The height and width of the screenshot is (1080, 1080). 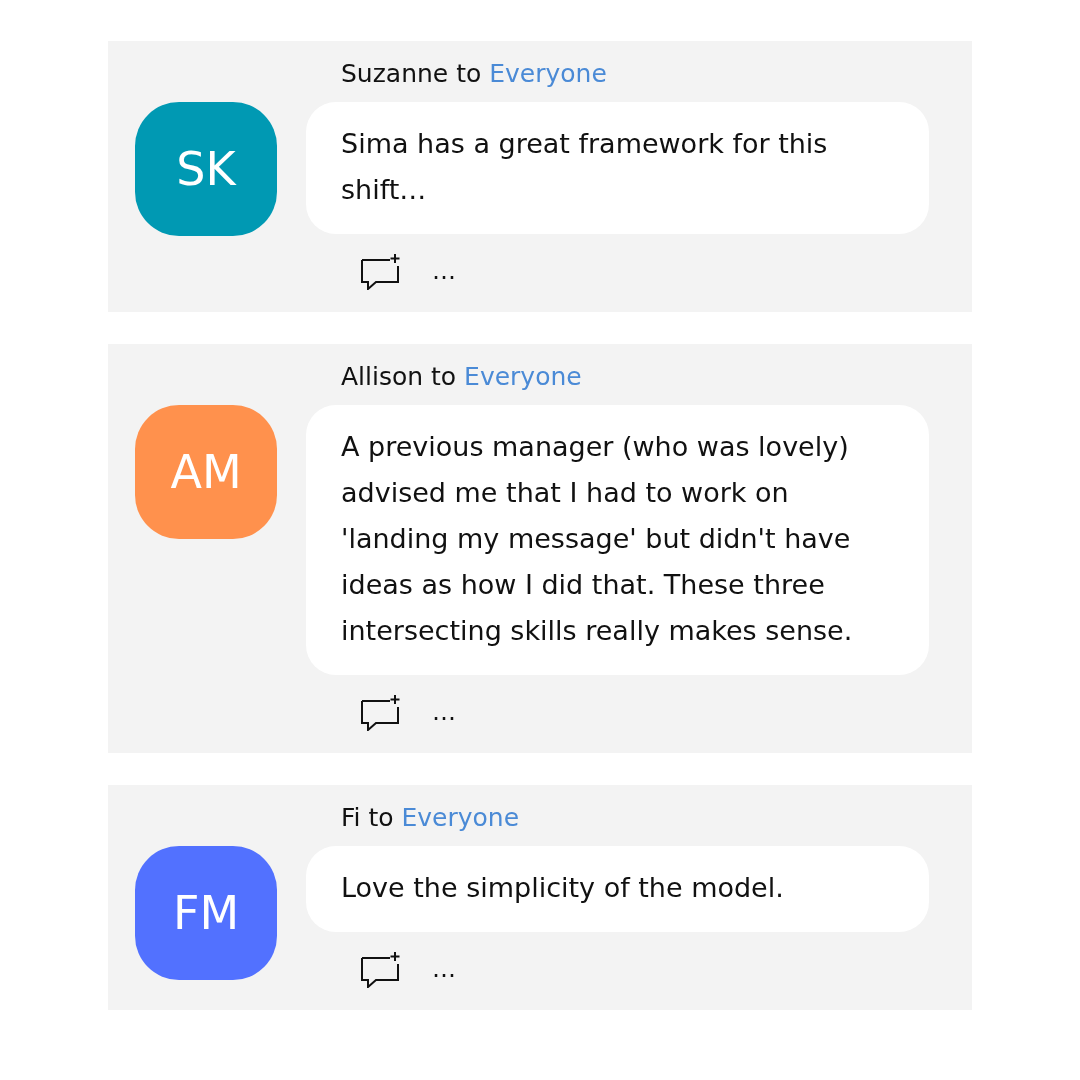 What do you see at coordinates (206, 169) in the screenshot?
I see `avatar: SK` at bounding box center [206, 169].